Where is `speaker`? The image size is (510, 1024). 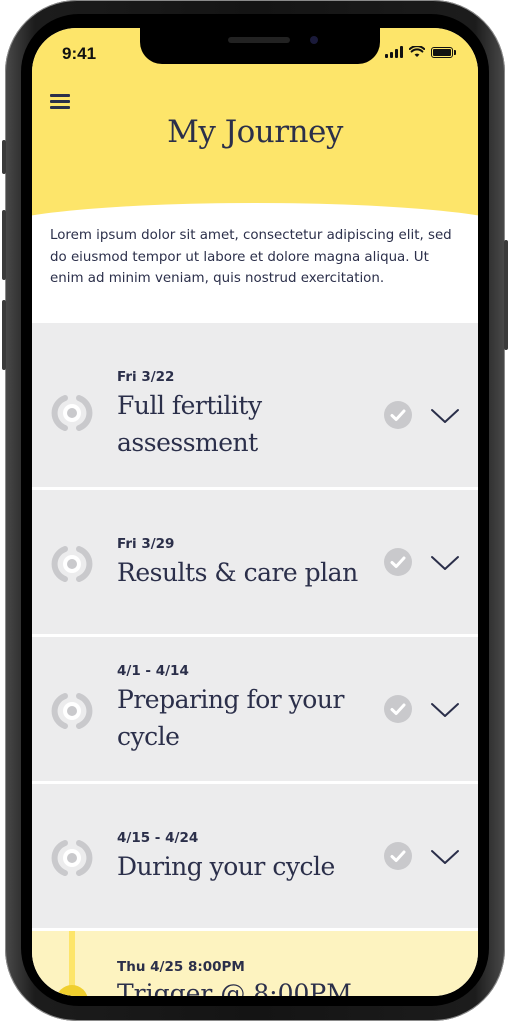 speaker is located at coordinates (259, 40).